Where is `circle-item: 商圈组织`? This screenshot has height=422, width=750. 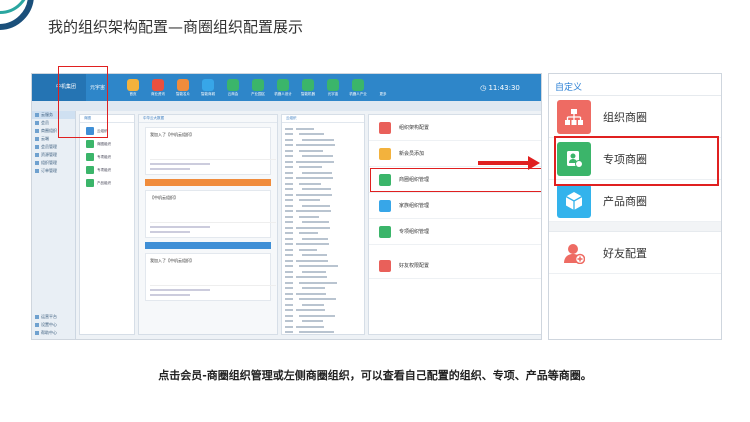
circle-item: 商圈组织 is located at coordinates (107, 144).